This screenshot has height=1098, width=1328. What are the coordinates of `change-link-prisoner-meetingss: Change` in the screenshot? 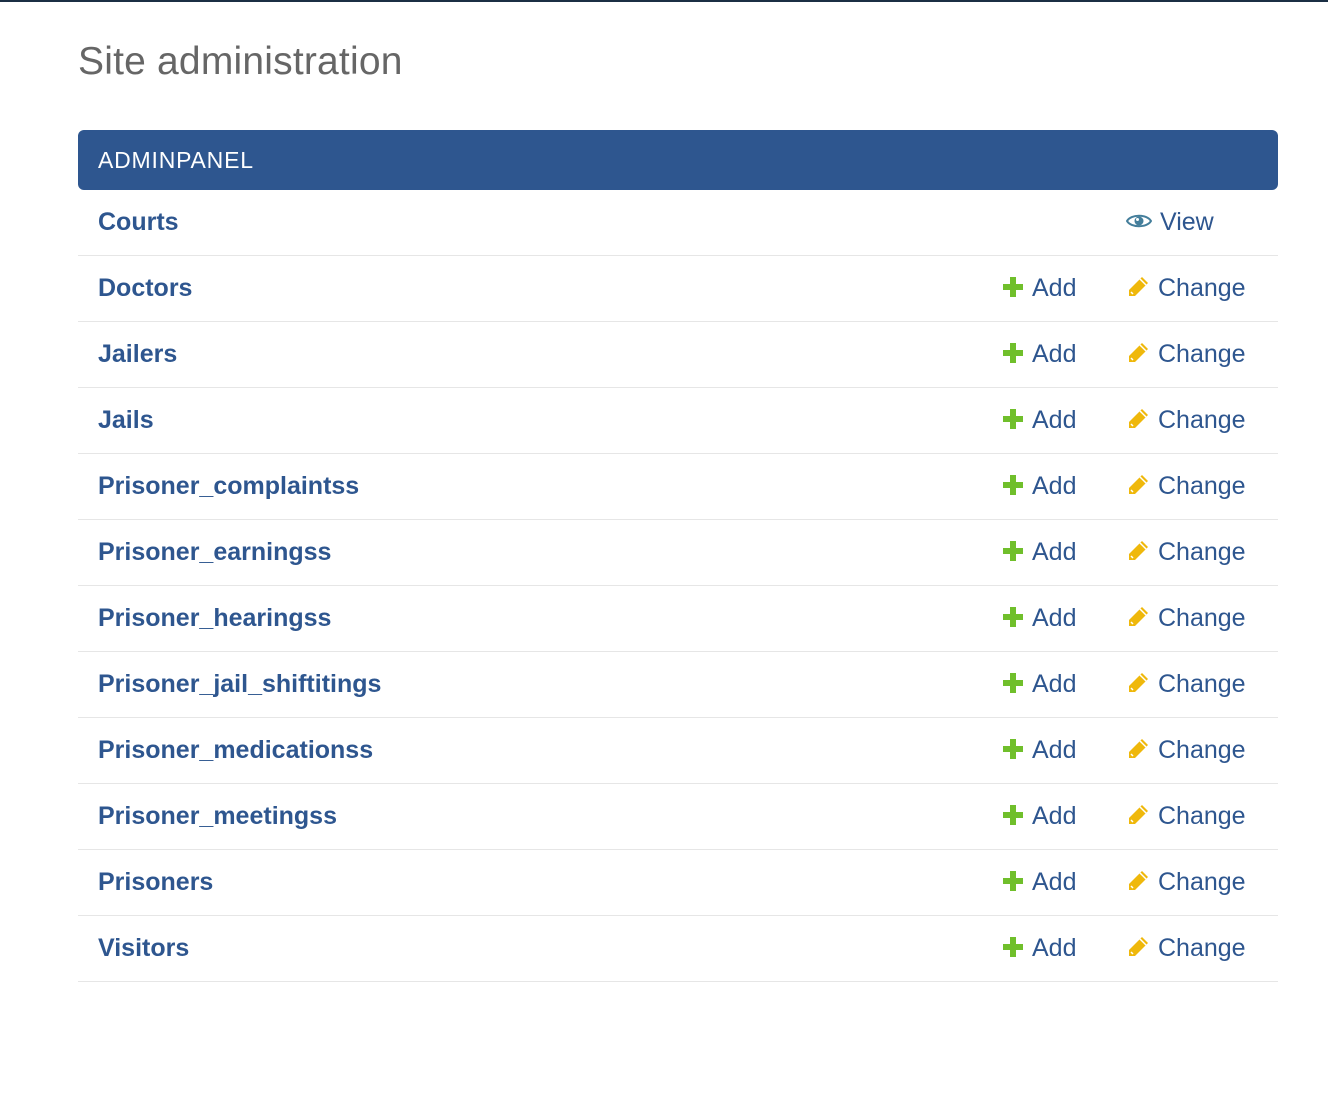 It's located at (1186, 816).